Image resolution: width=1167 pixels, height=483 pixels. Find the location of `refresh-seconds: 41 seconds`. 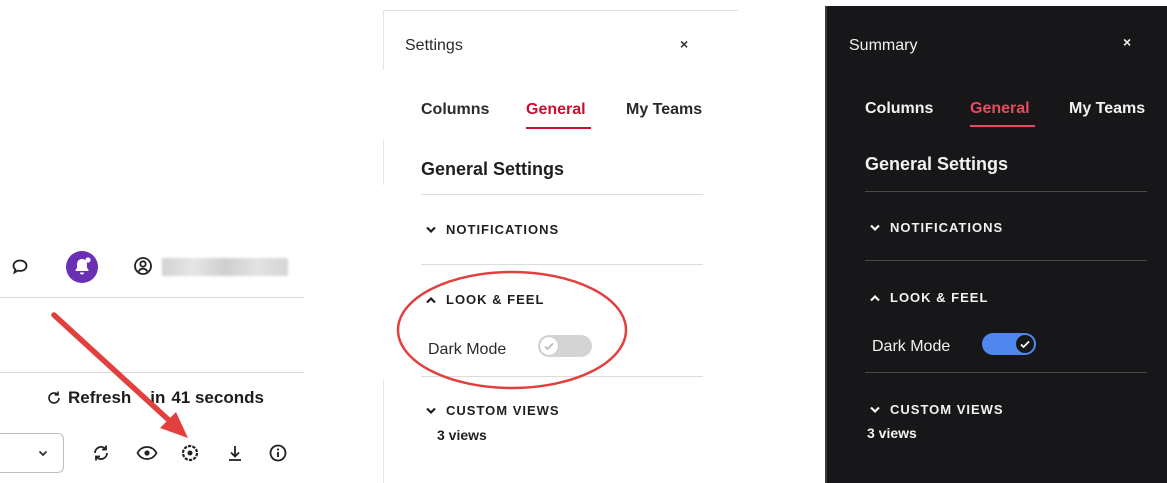

refresh-seconds: 41 seconds is located at coordinates (217, 397).